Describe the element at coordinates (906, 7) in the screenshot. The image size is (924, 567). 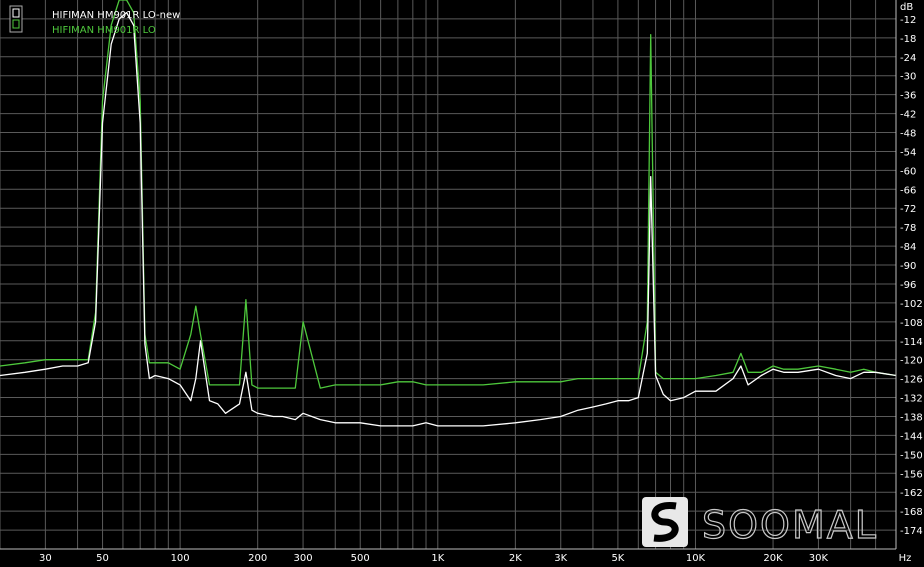
I see `y-unit-label: dB` at that location.